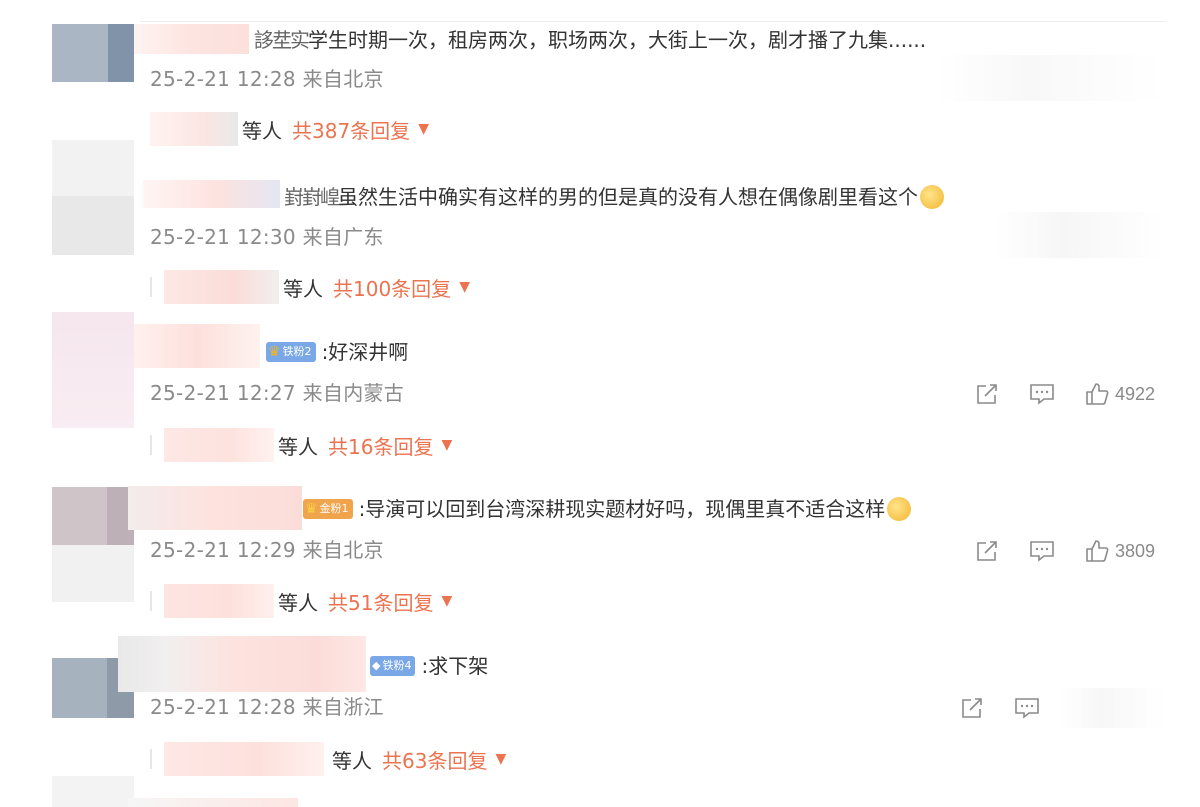  Describe the element at coordinates (267, 707) in the screenshot. I see `comment-meta: 25-2-21 12:28 来自浙江` at that location.